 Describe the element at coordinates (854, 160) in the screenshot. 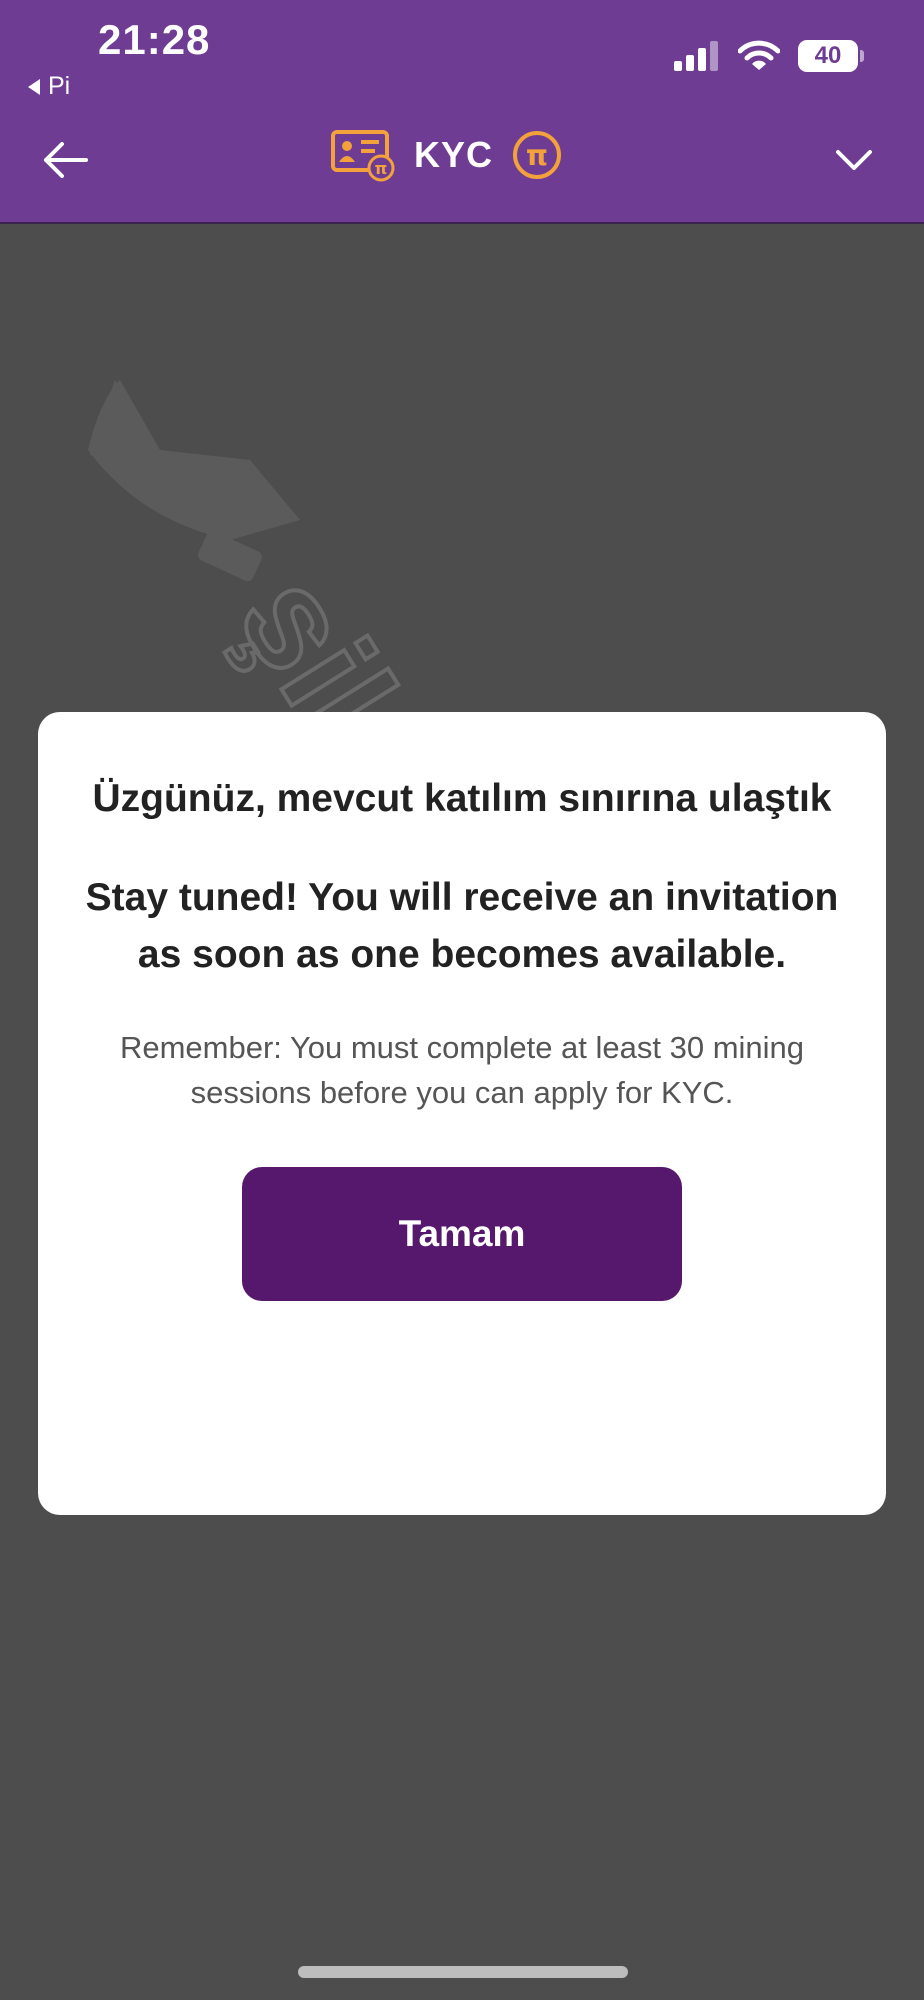

I see `chevron-down-icon` at that location.